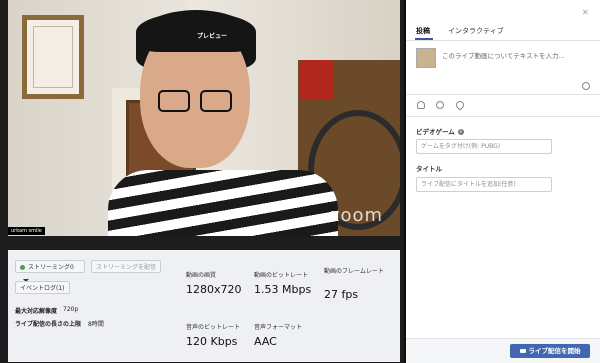  What do you see at coordinates (51, 267) in the screenshot?
I see `streaming-select-label: ストリーミング0` at bounding box center [51, 267].